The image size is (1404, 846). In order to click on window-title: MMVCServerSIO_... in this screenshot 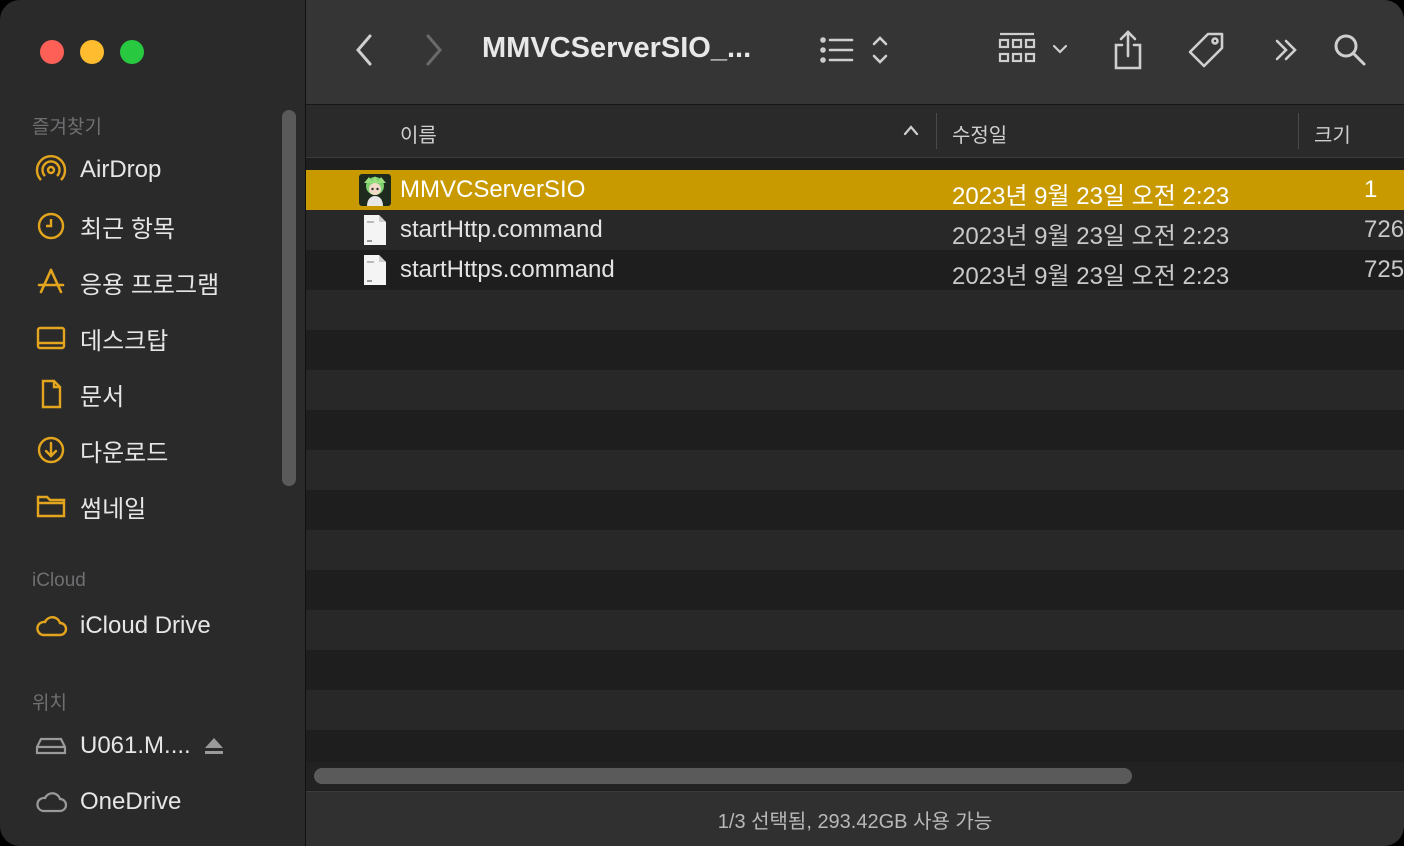, I will do `click(617, 48)`.